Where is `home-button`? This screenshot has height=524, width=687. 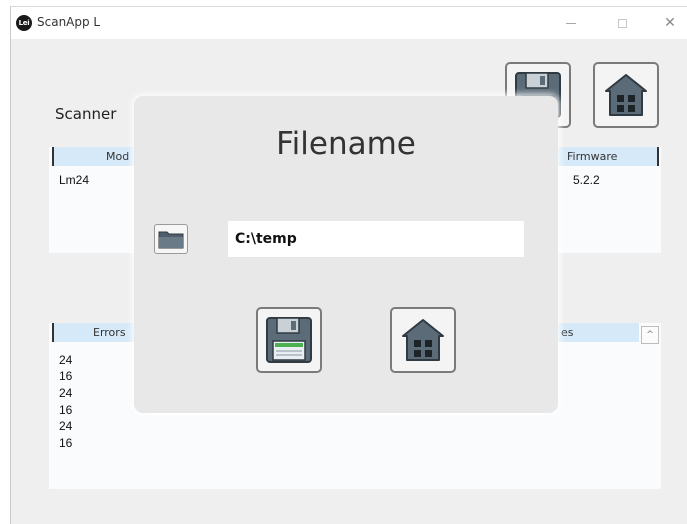 home-button is located at coordinates (626, 95).